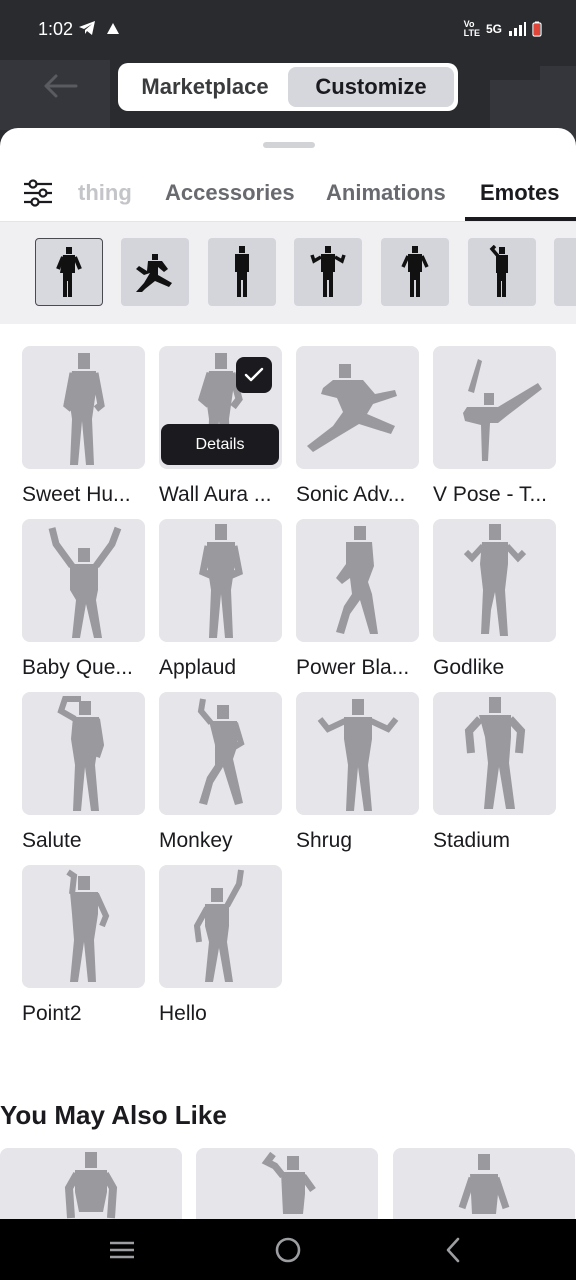 This screenshot has height=1280, width=576. I want to click on home-icon, so click(288, 1250).